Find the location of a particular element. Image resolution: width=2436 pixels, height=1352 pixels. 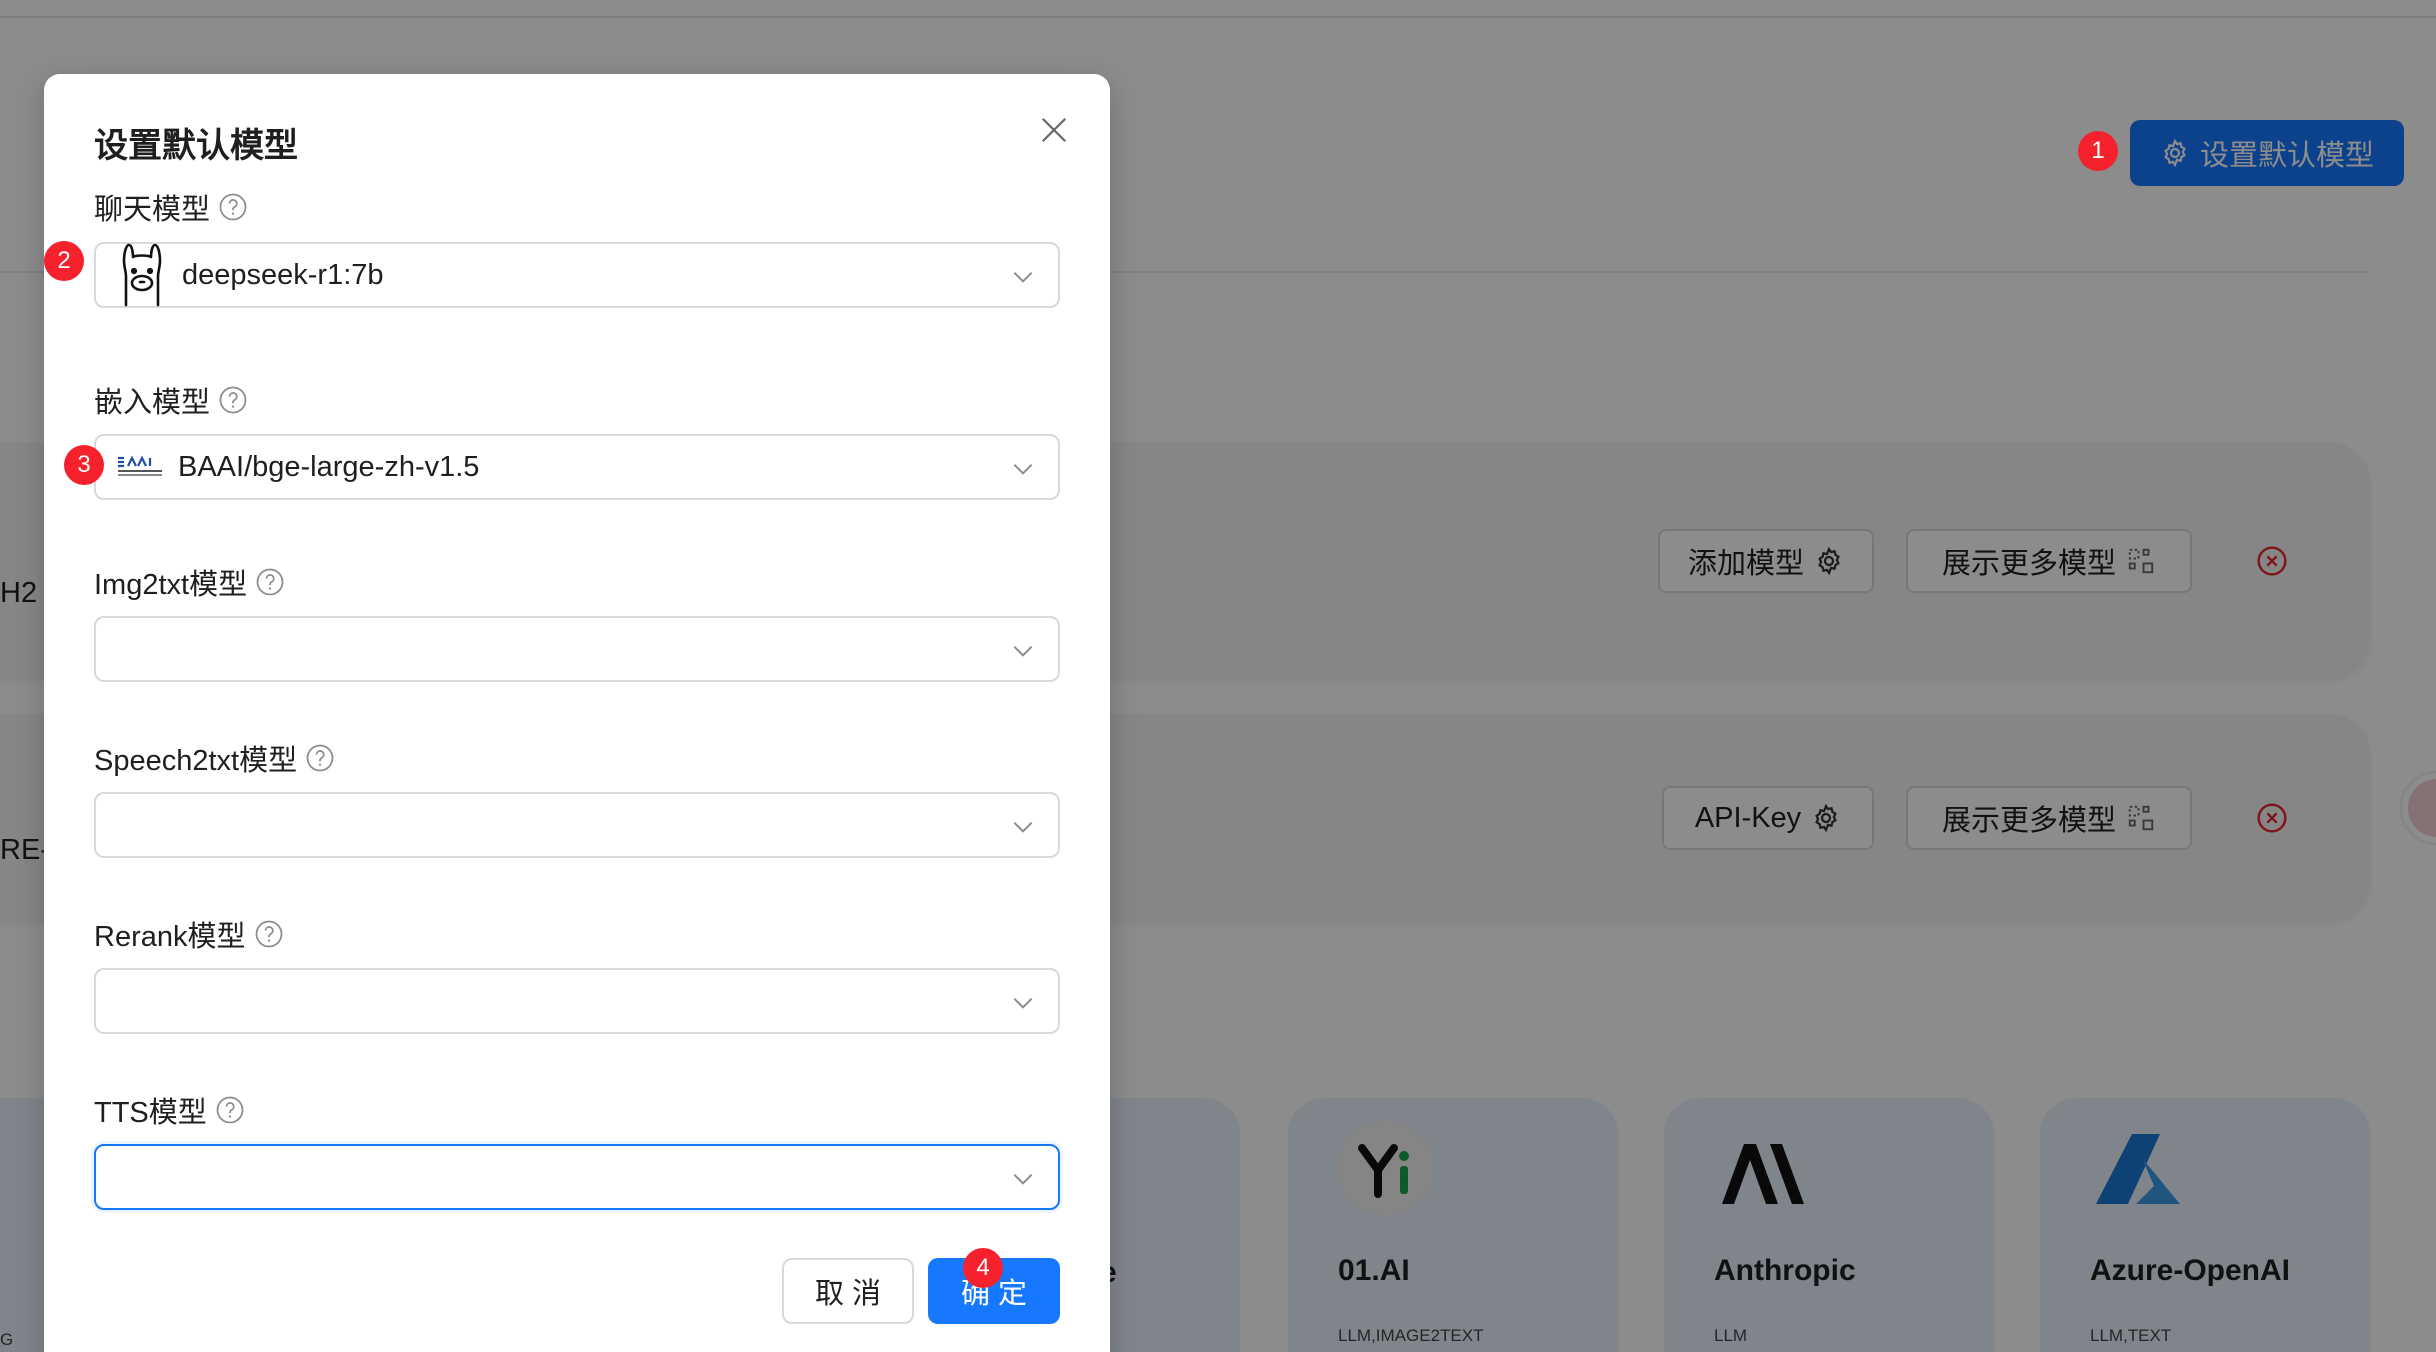

speech2txt-model-label-text: Speech2txt模型 is located at coordinates (196, 761).